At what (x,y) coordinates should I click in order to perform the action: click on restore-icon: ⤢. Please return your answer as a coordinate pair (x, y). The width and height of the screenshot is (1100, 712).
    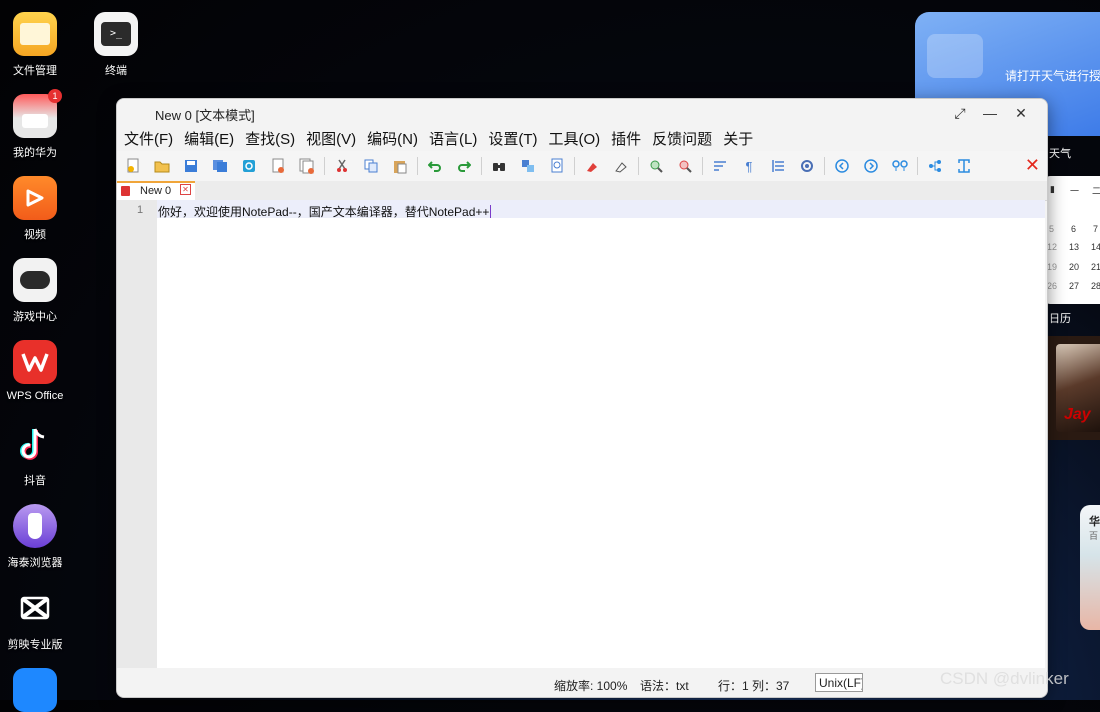
    Looking at the image, I should click on (960, 113).